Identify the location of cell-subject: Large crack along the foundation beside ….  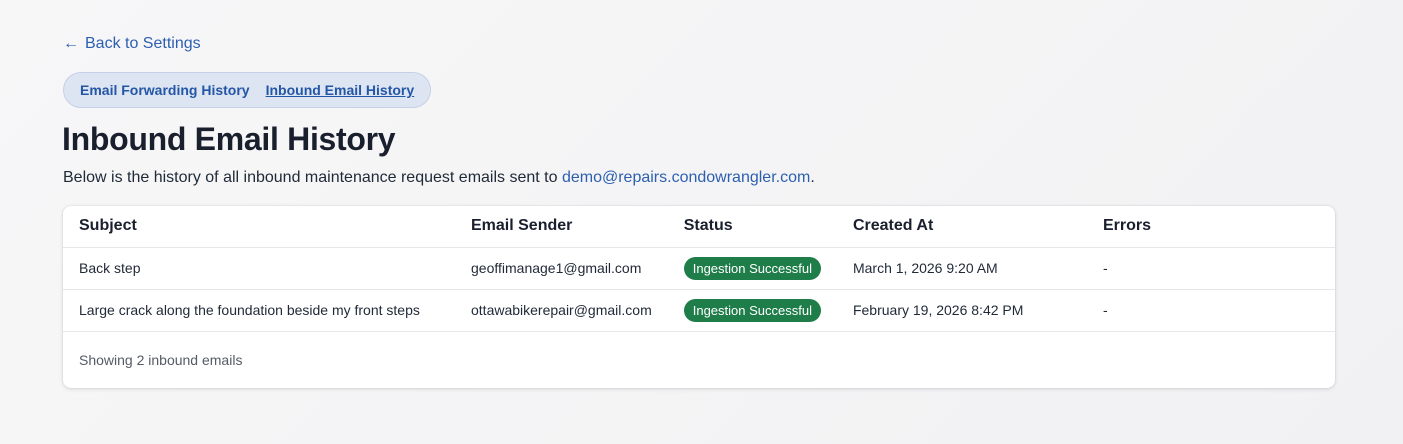
(259, 310).